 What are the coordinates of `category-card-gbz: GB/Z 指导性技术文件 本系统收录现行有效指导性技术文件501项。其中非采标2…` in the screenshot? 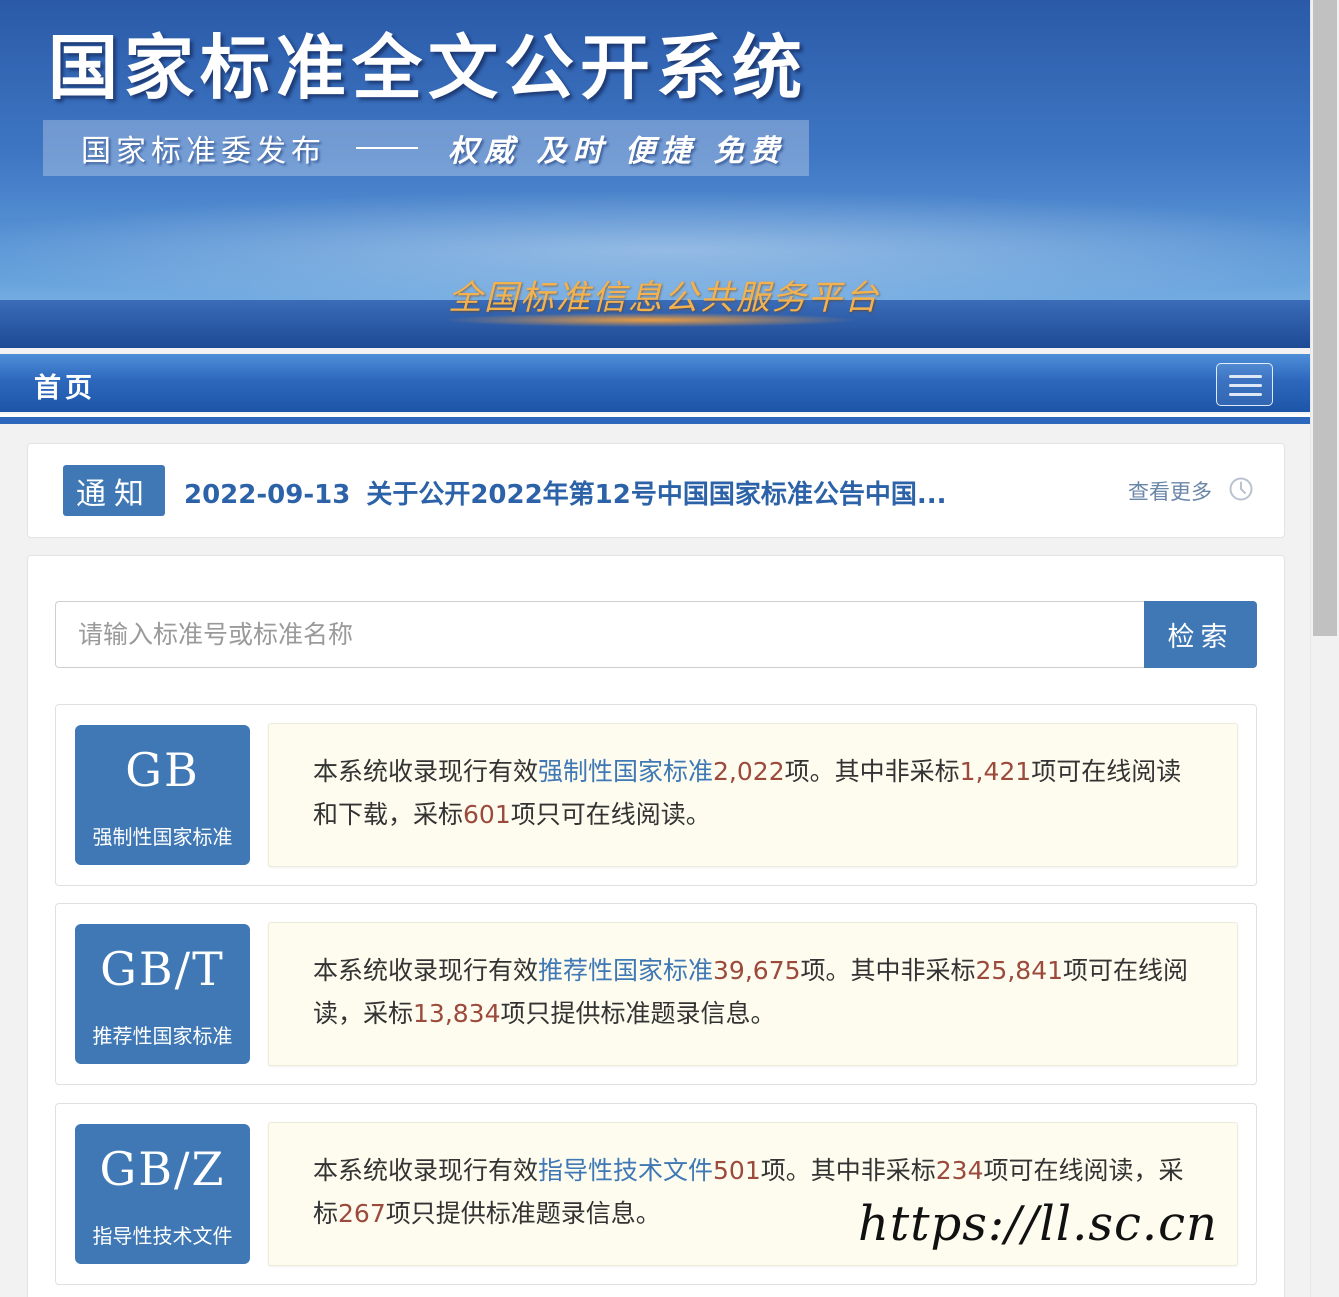 It's located at (656, 1194).